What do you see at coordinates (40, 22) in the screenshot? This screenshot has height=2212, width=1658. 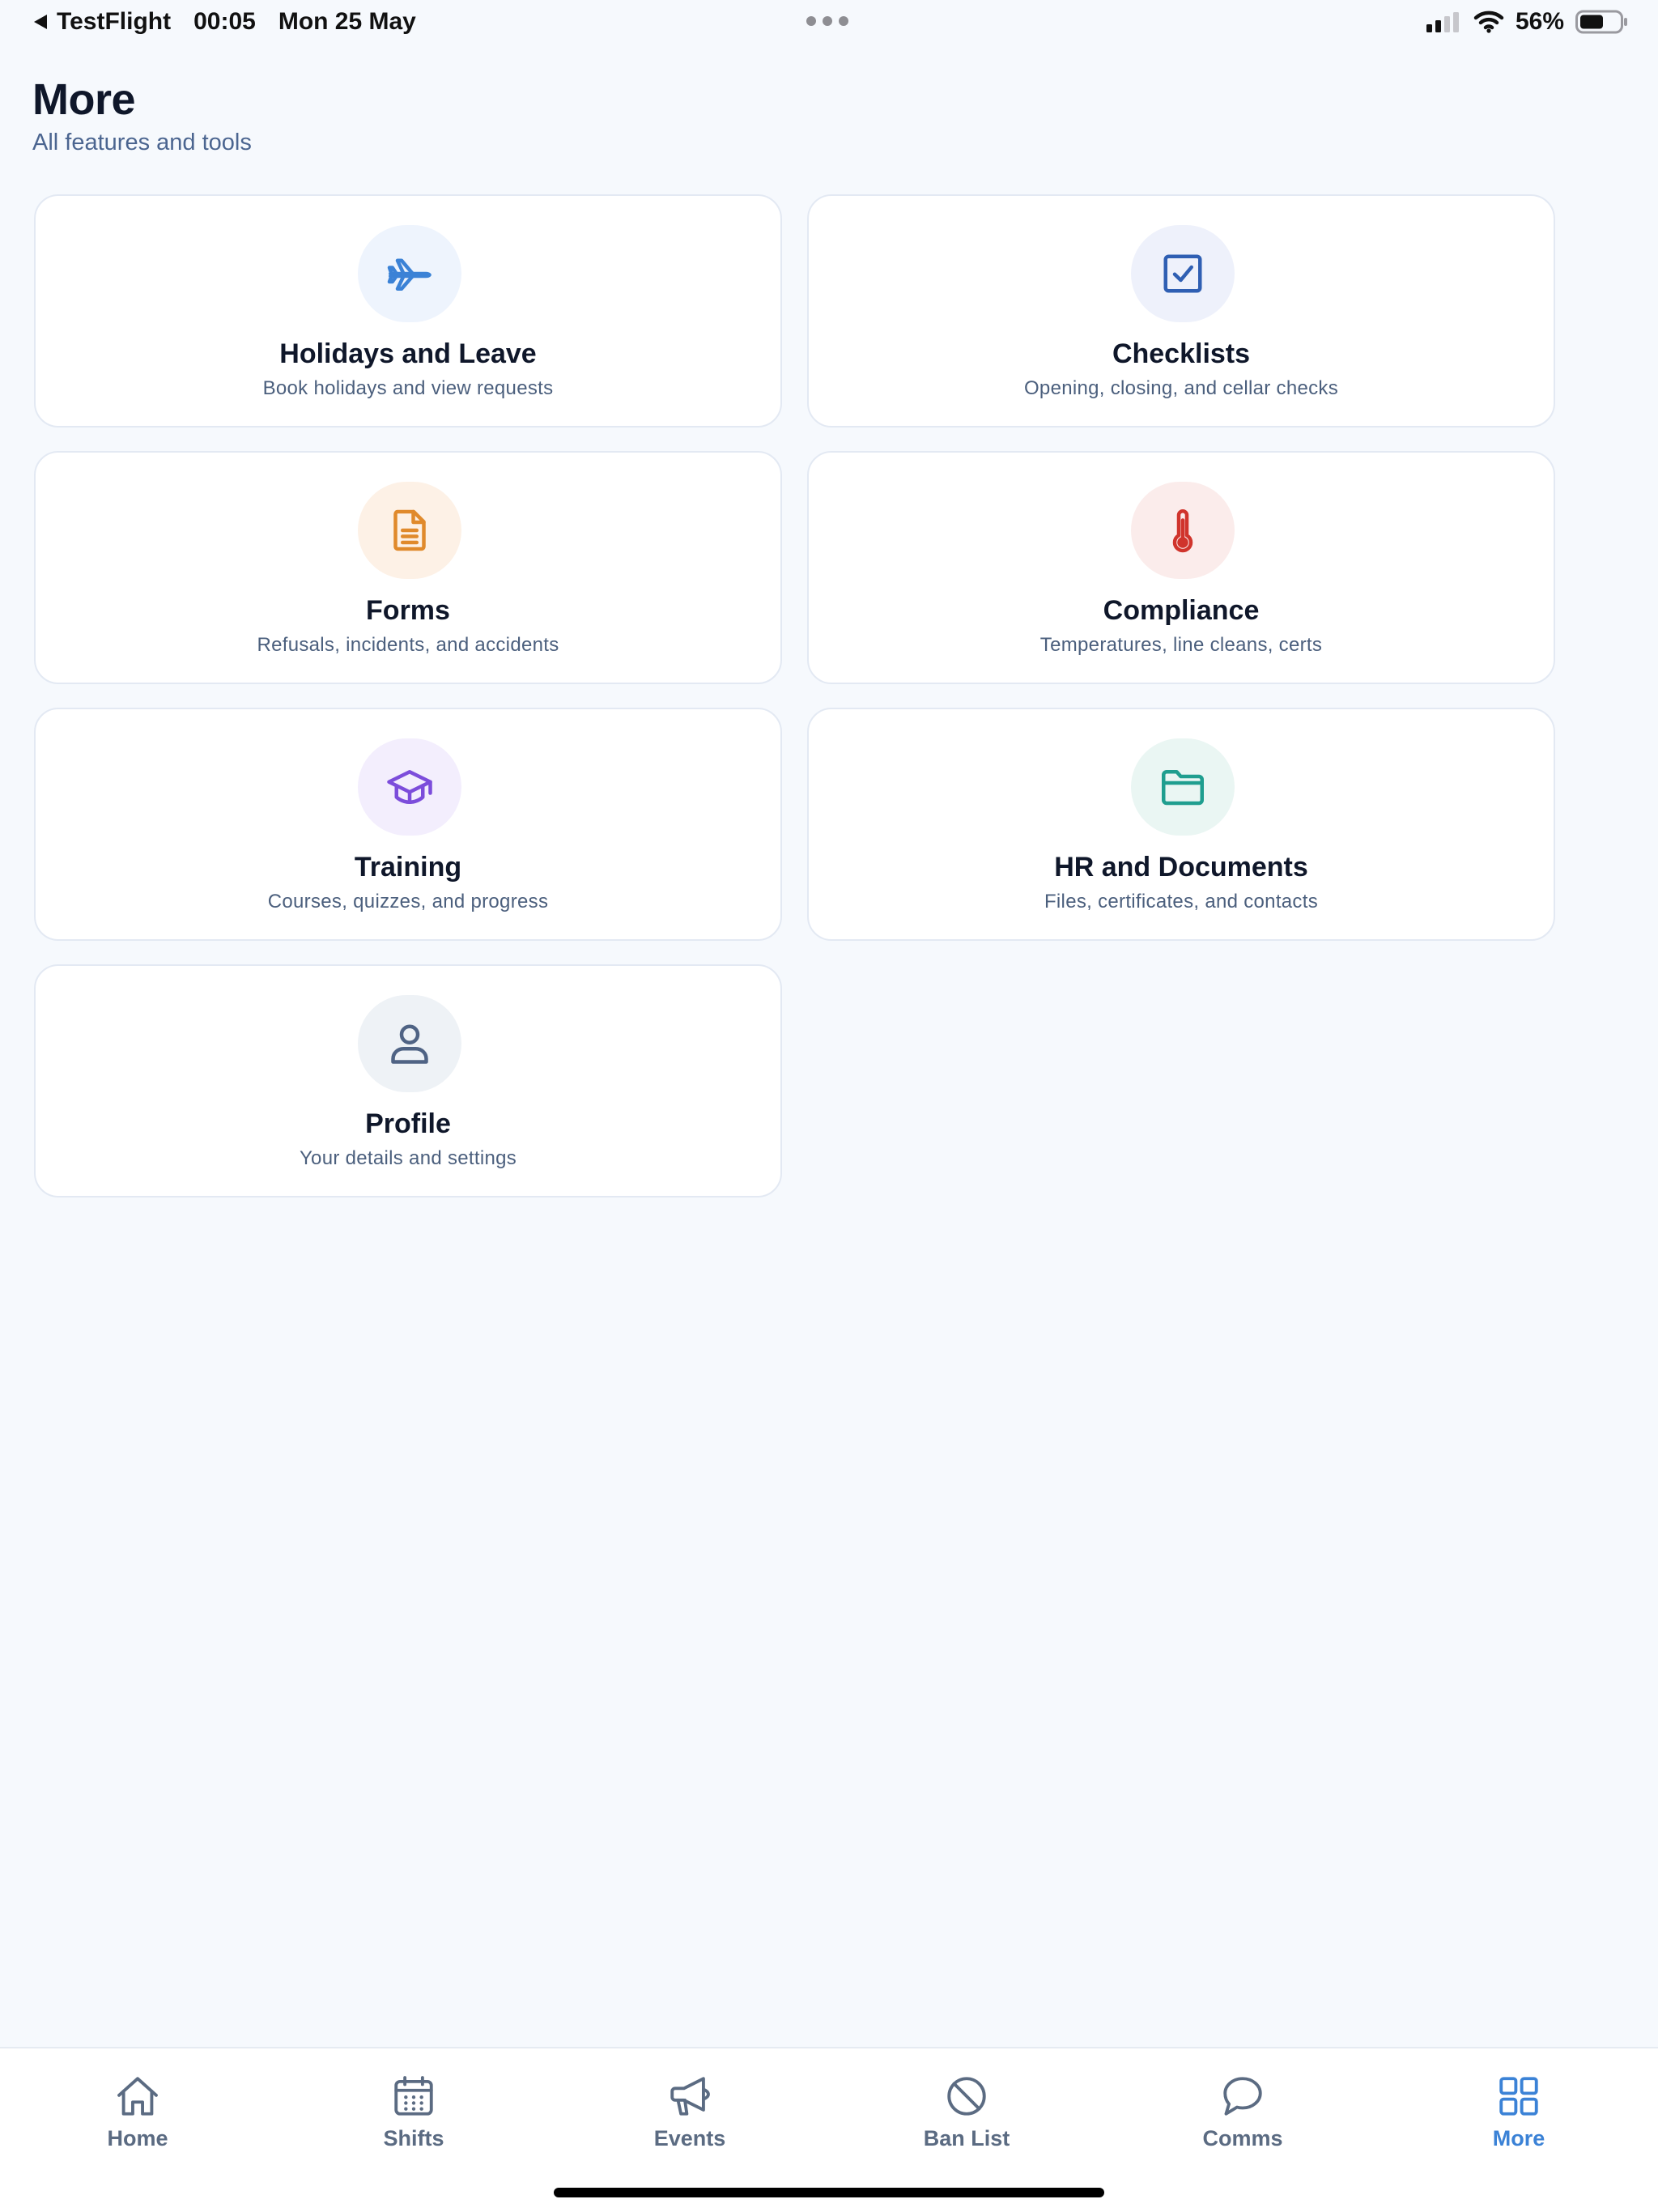 I see `back-arrow-icon` at bounding box center [40, 22].